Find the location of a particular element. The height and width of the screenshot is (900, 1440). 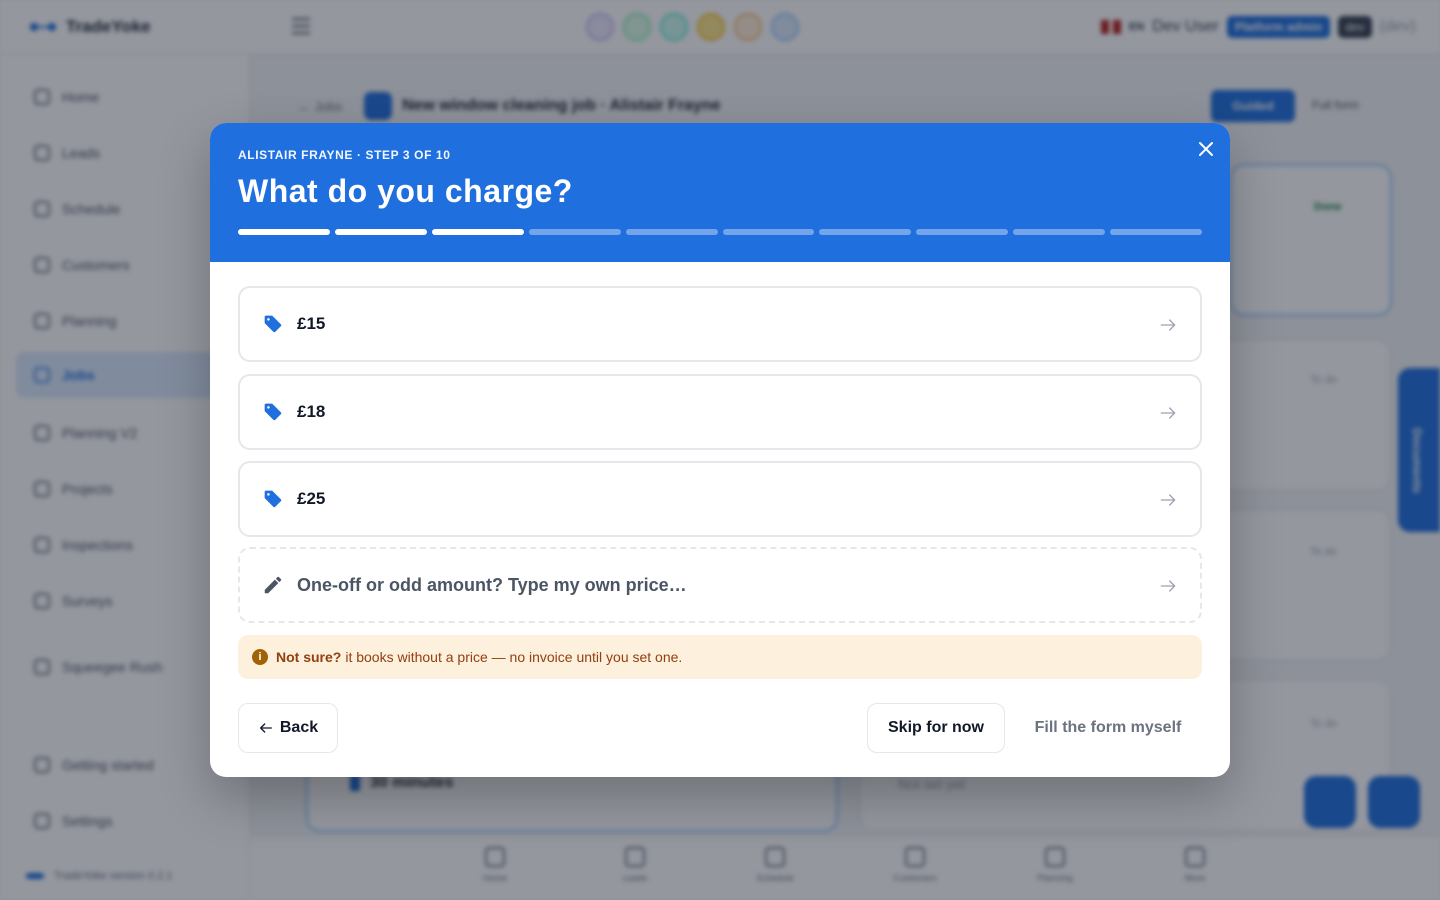

step-progress-bar is located at coordinates (720, 232).